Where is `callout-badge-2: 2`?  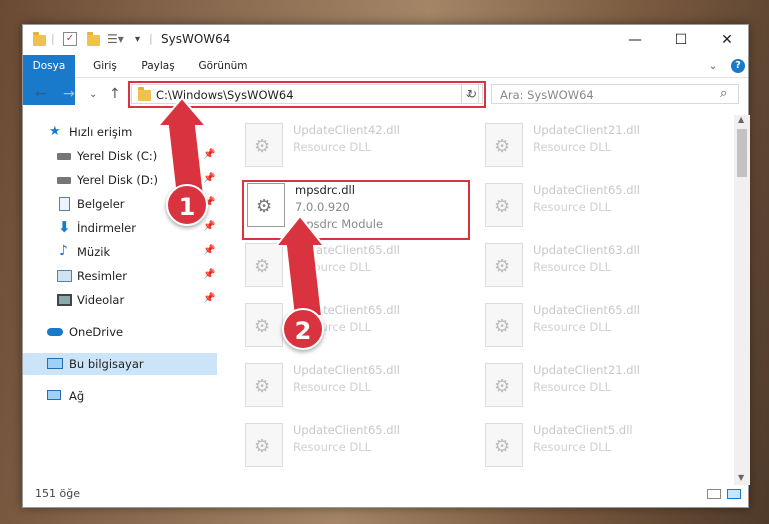 callout-badge-2: 2 is located at coordinates (303, 329).